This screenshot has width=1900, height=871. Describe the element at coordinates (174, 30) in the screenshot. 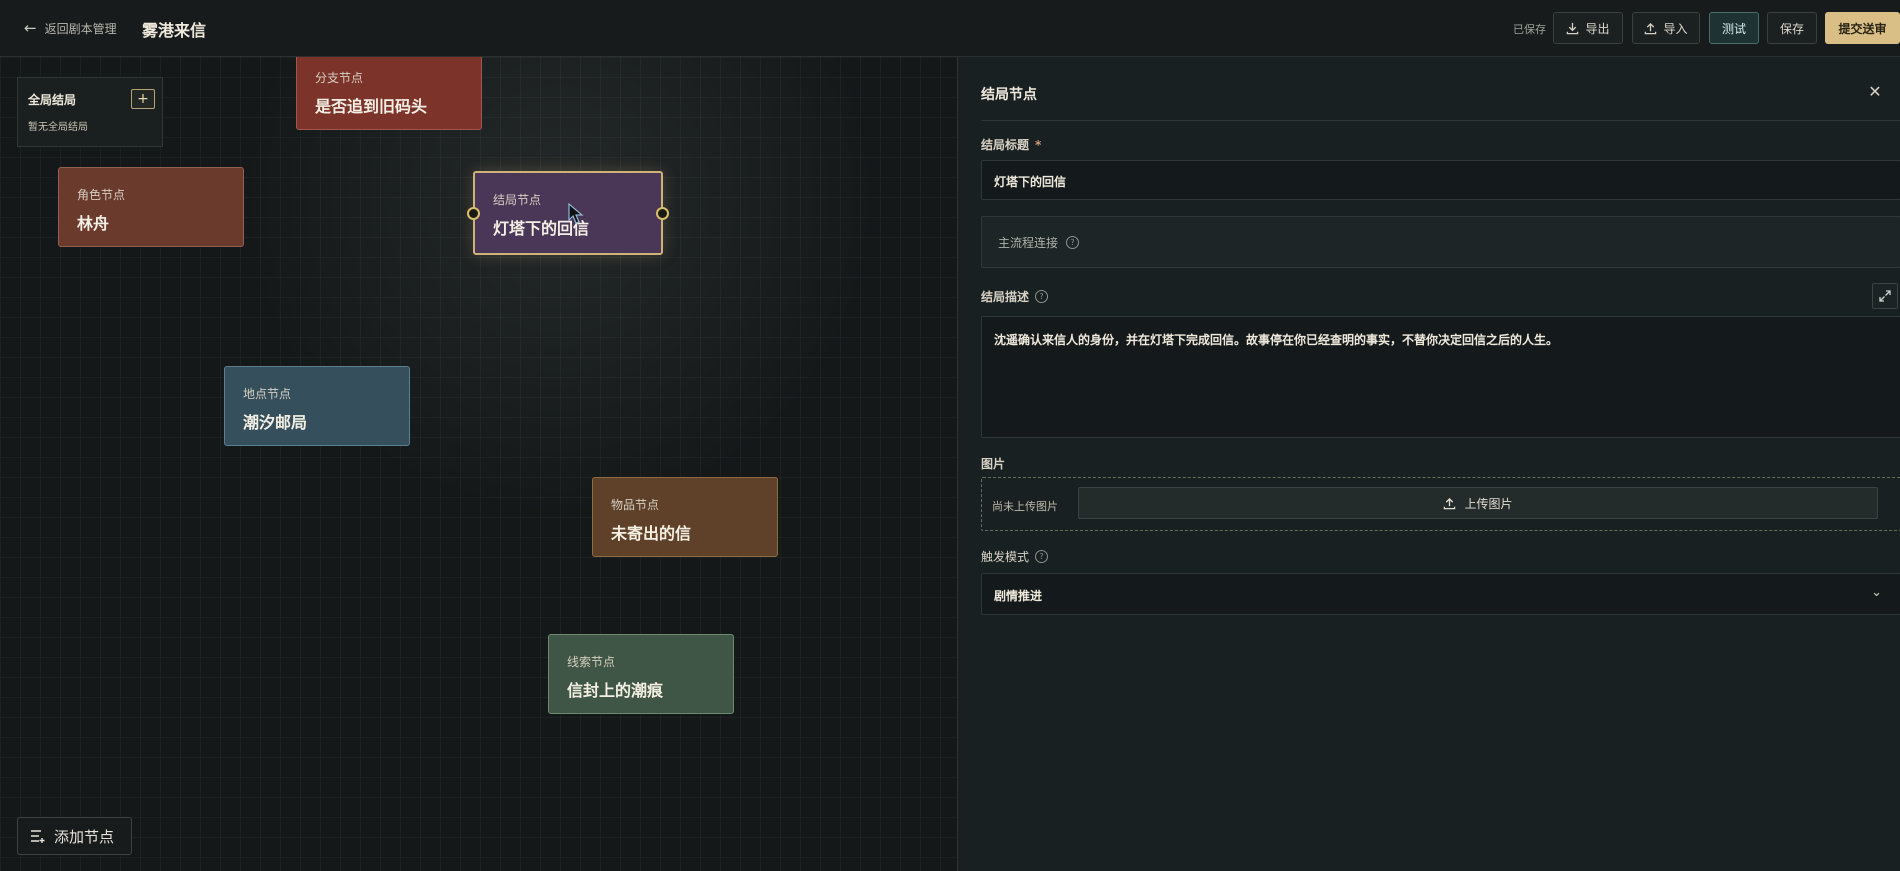

I see `script-title: 雾港来信` at that location.